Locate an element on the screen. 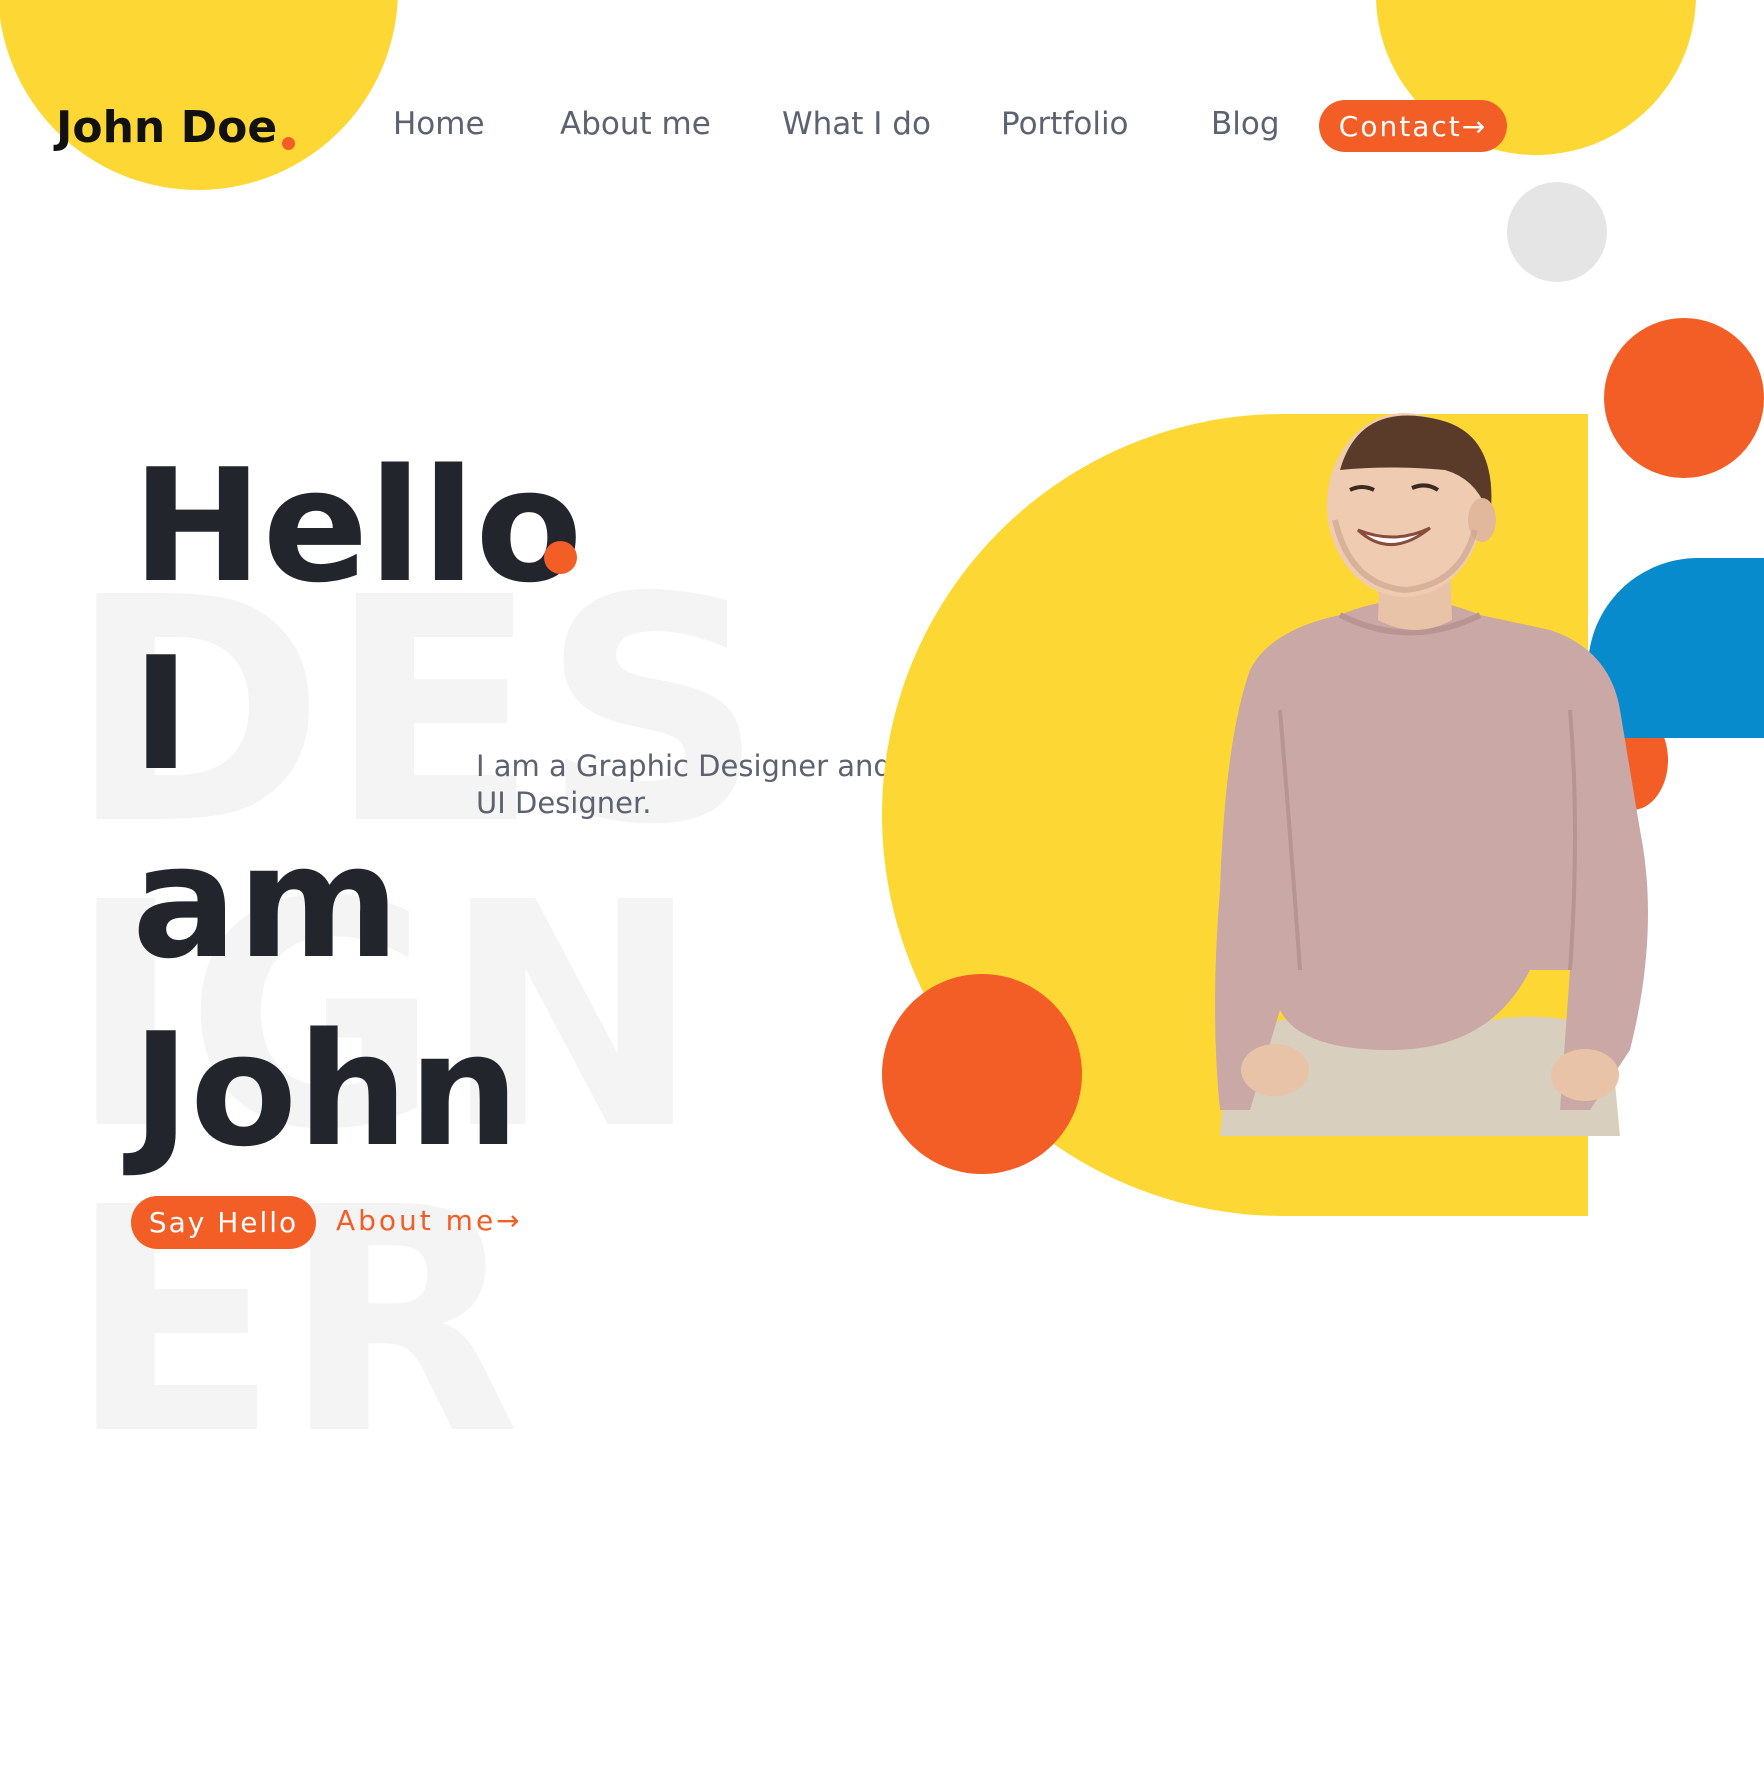  nav-what-i-do: What I do is located at coordinates (856, 124).